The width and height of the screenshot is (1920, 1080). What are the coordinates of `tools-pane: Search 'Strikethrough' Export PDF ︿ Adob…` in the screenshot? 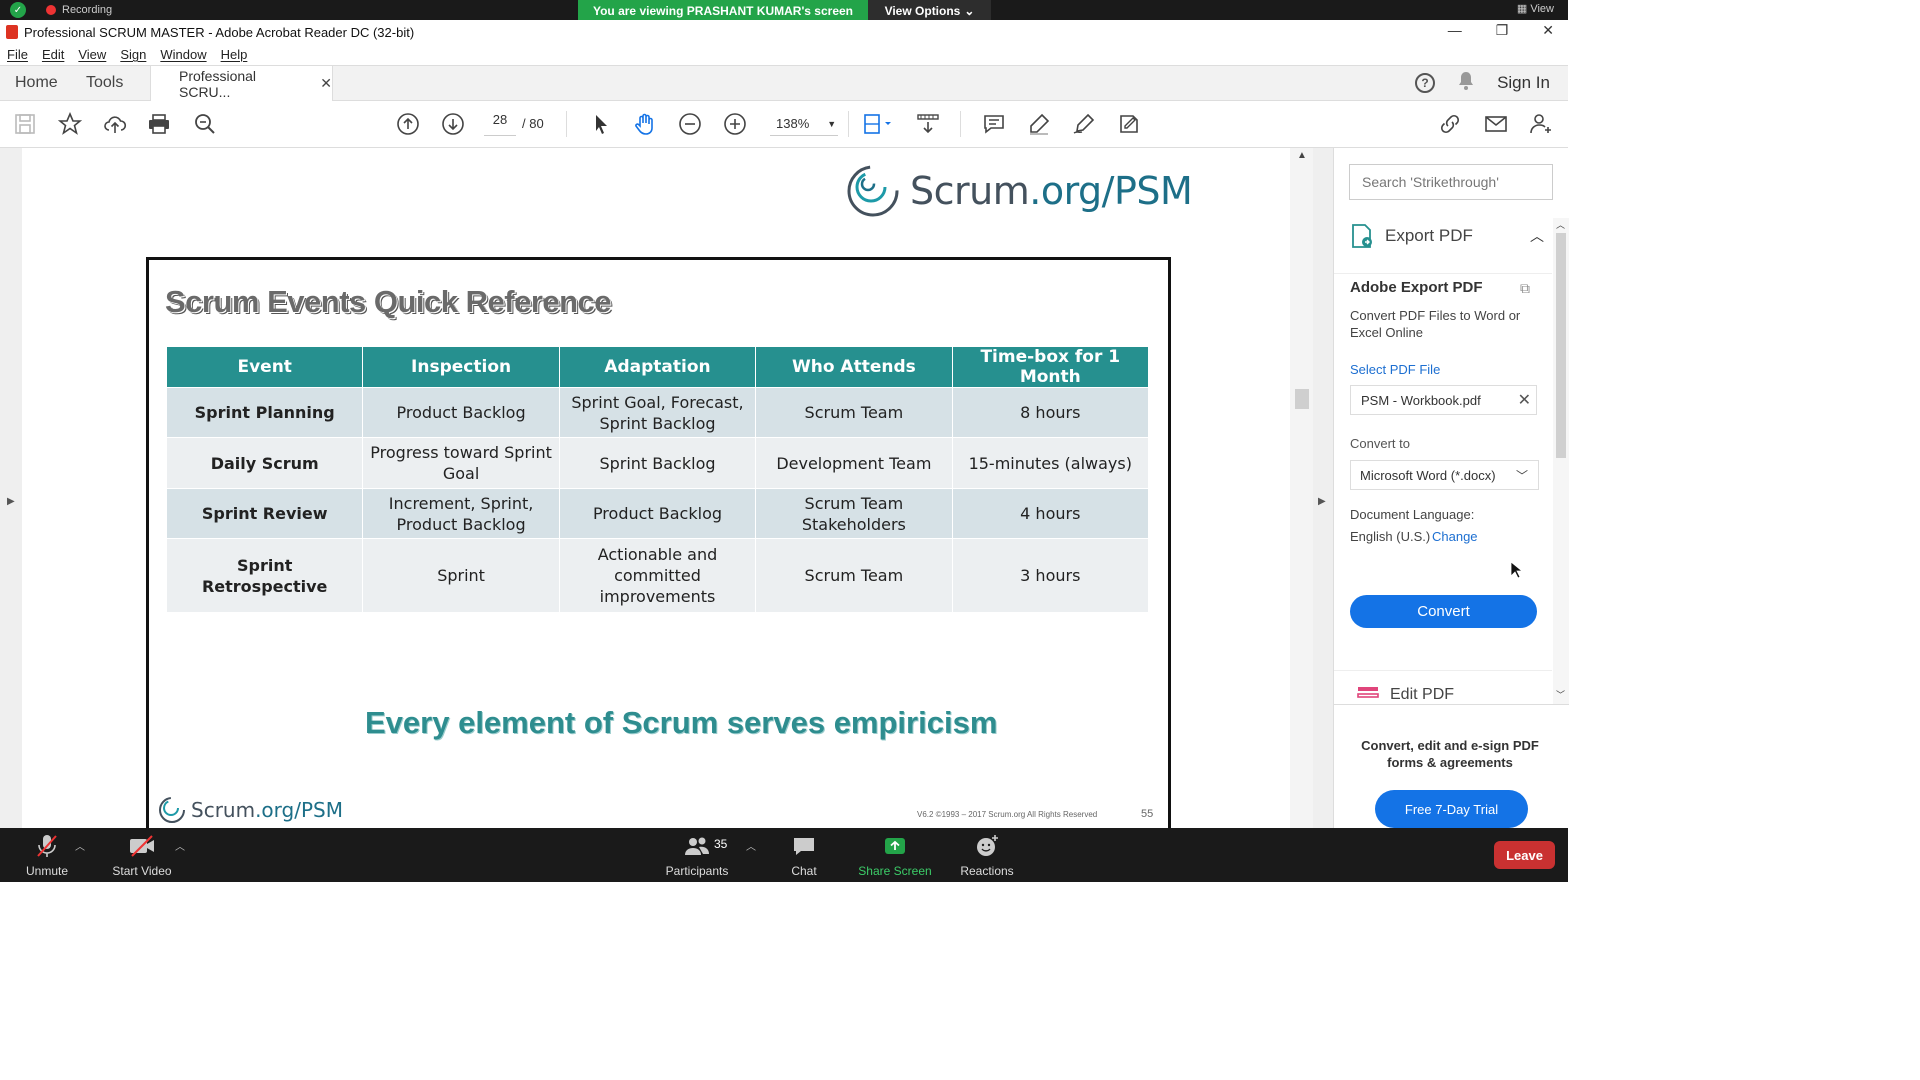 It's located at (1451, 488).